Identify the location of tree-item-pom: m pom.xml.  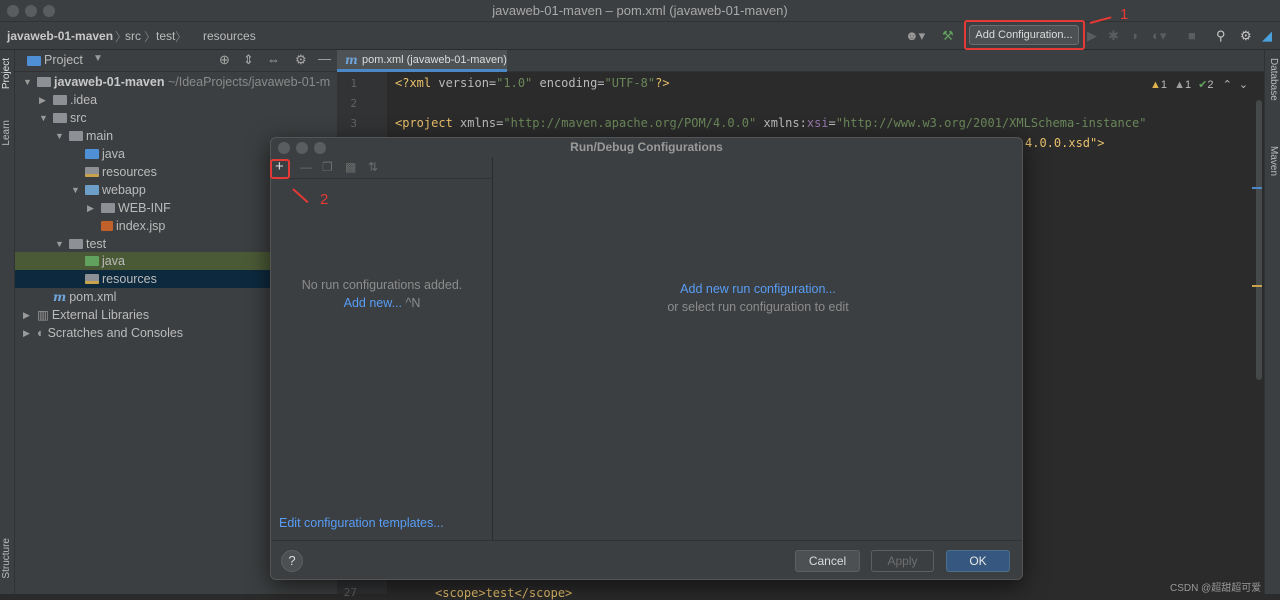
(84, 297).